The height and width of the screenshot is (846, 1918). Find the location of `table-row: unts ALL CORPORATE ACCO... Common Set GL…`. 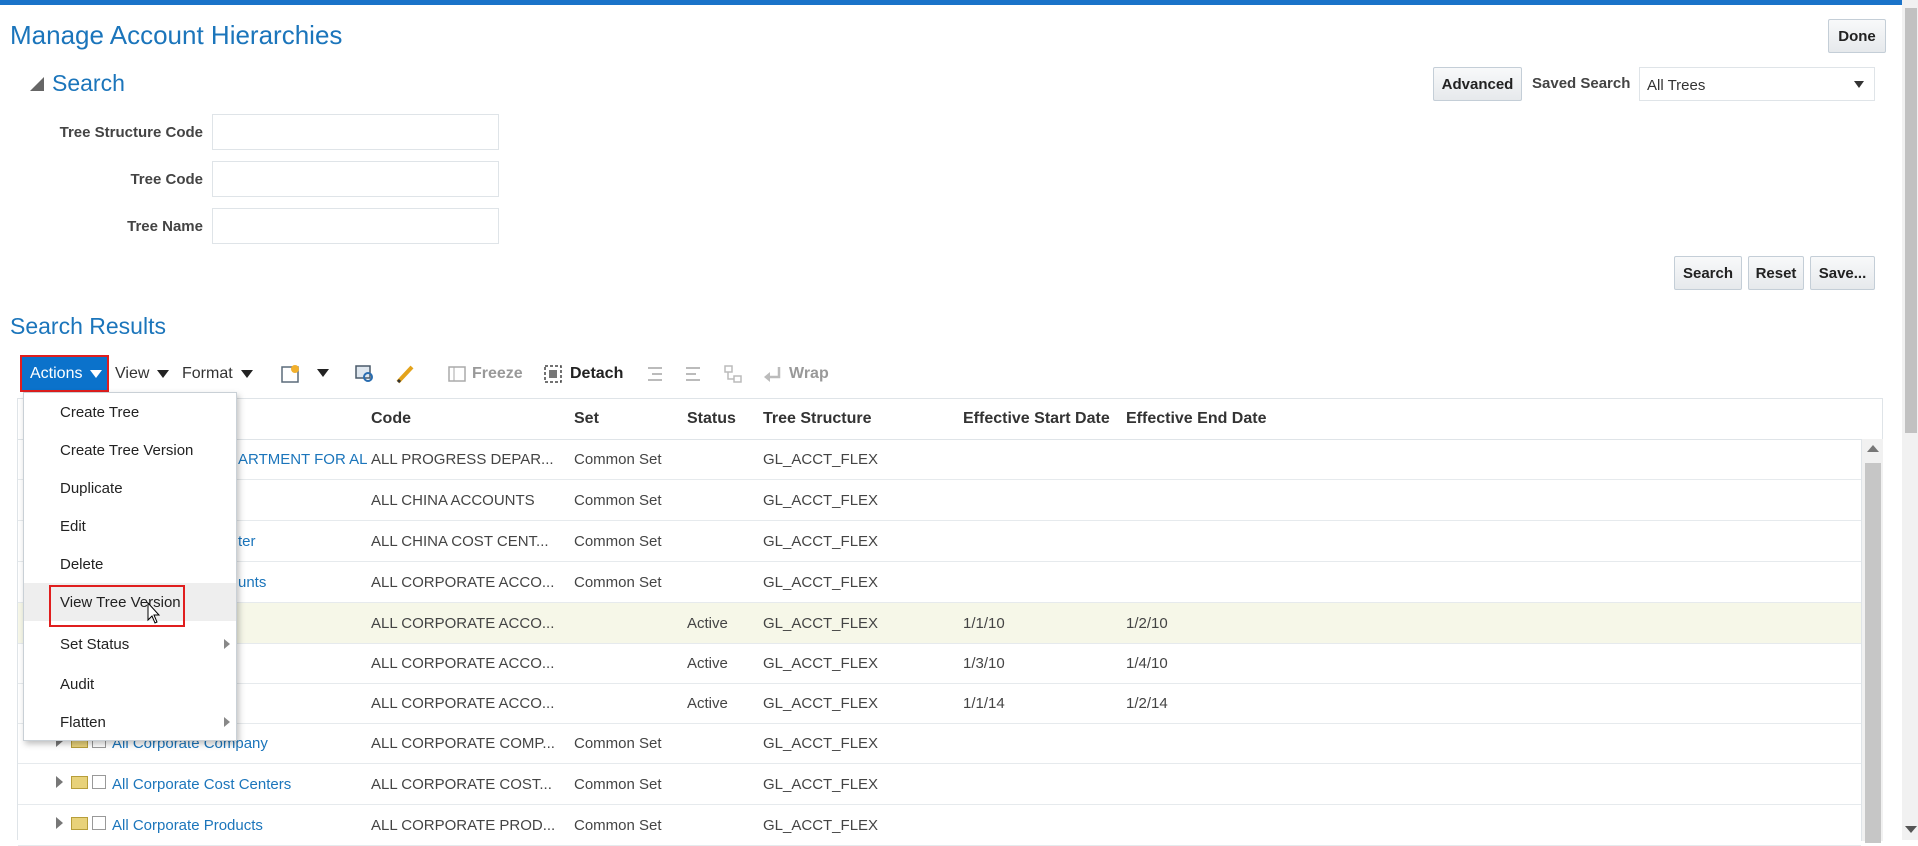

table-row: unts ALL CORPORATE ACCO... Common Set GL… is located at coordinates (939, 582).